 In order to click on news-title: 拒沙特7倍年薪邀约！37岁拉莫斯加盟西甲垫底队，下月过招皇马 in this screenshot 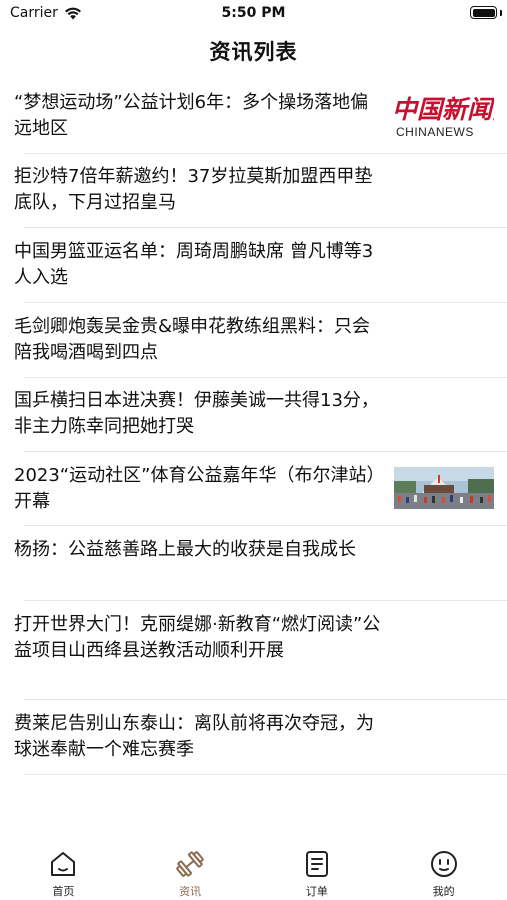, I will do `click(193, 189)`.